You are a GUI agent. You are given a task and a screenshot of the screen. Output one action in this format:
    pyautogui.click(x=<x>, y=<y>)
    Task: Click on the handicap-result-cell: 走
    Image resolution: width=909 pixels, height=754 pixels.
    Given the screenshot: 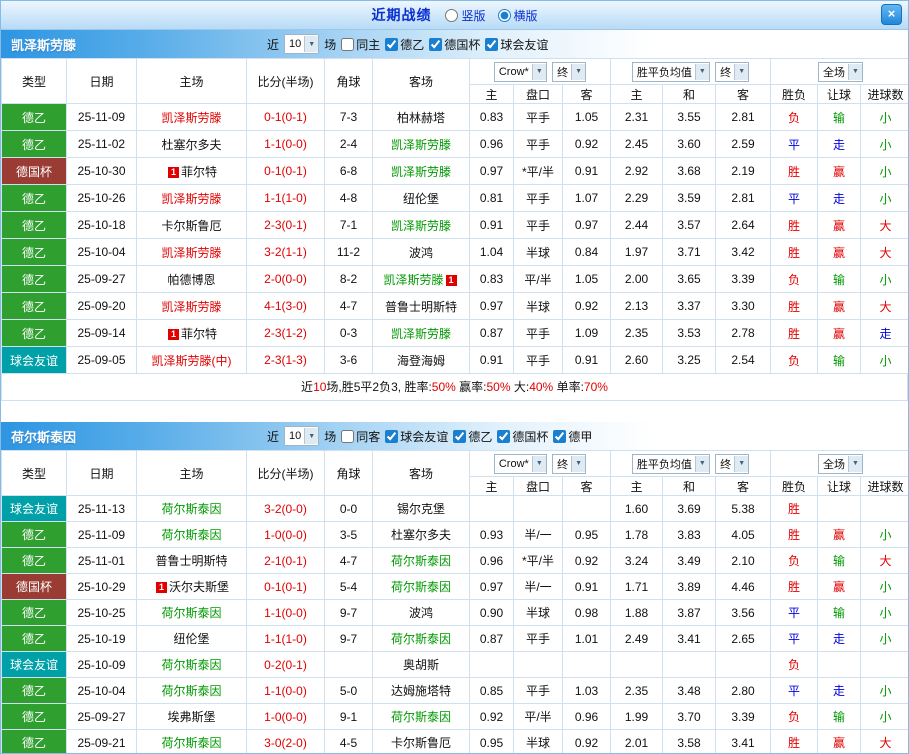 What is the action you would take?
    pyautogui.click(x=839, y=638)
    